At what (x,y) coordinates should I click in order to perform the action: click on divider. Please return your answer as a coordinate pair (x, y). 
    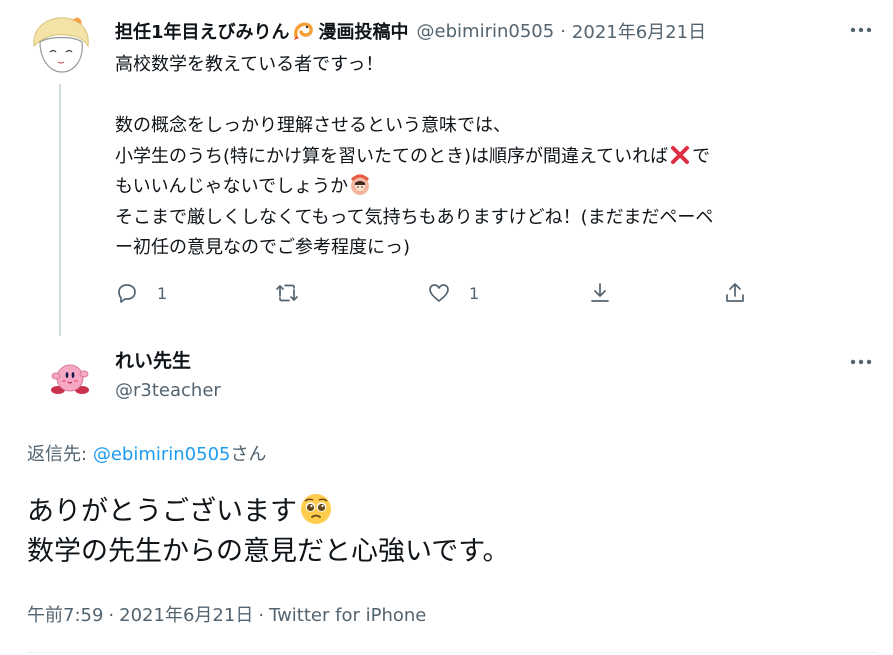
    Looking at the image, I should click on (452, 652).